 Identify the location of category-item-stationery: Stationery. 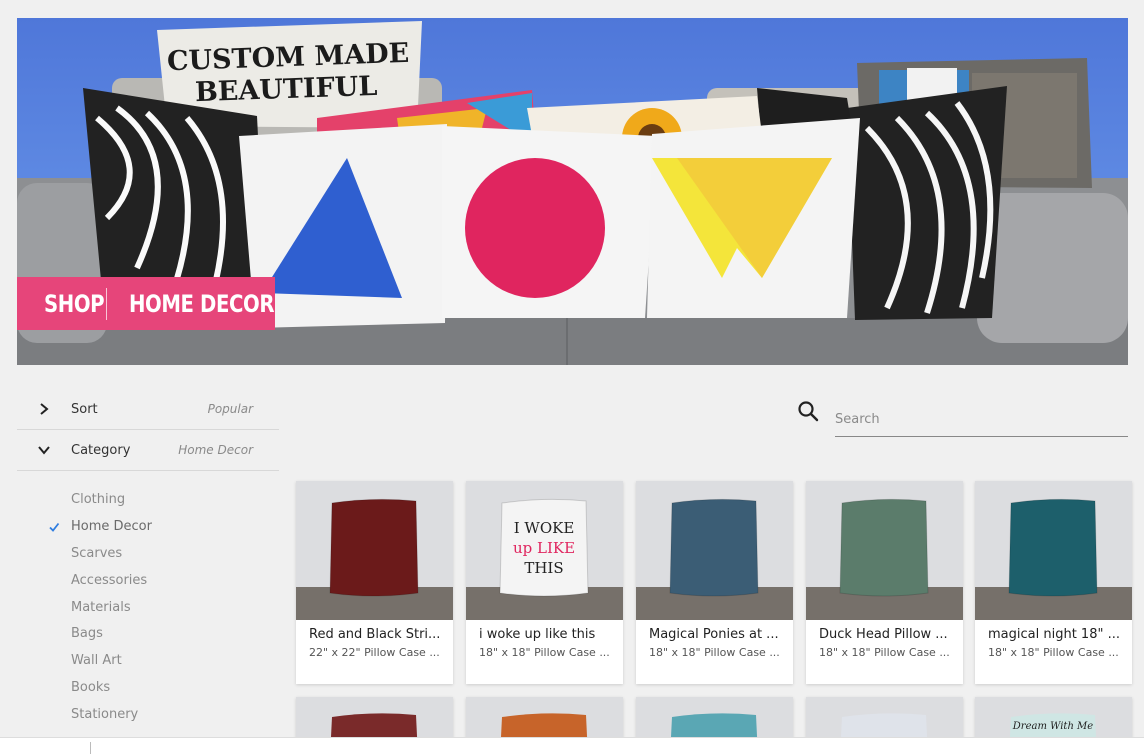
(148, 714).